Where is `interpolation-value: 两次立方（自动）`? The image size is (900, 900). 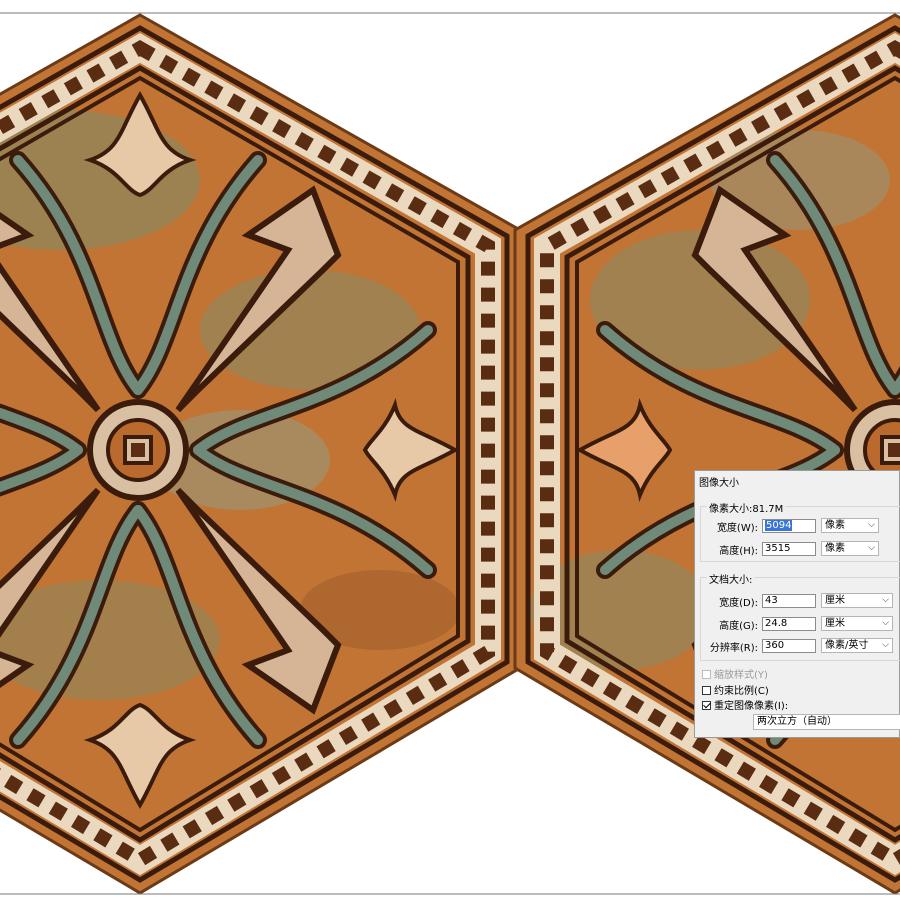 interpolation-value: 两次立方（自动） is located at coordinates (797, 721).